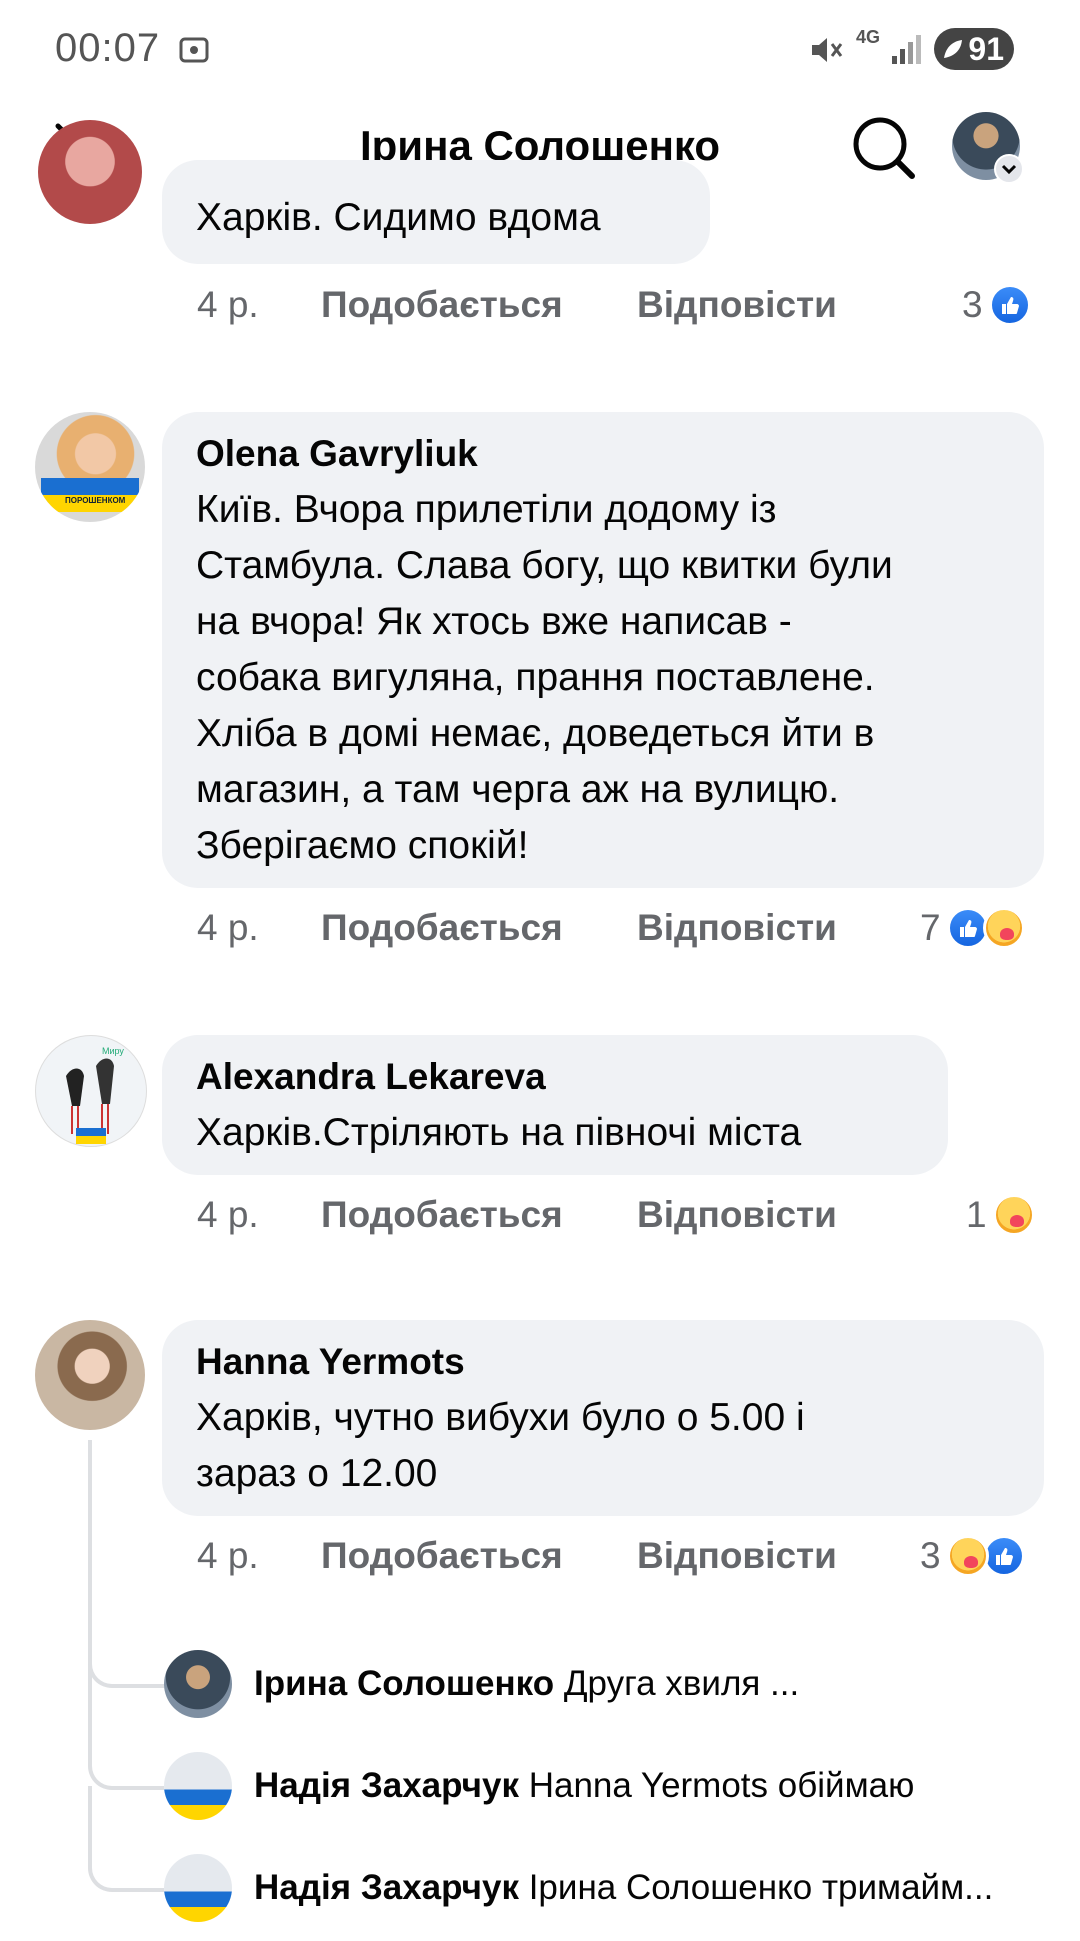 This screenshot has height=1941, width=1080. What do you see at coordinates (555, 1077) in the screenshot?
I see `comment-author: Alexandra Lekareva` at bounding box center [555, 1077].